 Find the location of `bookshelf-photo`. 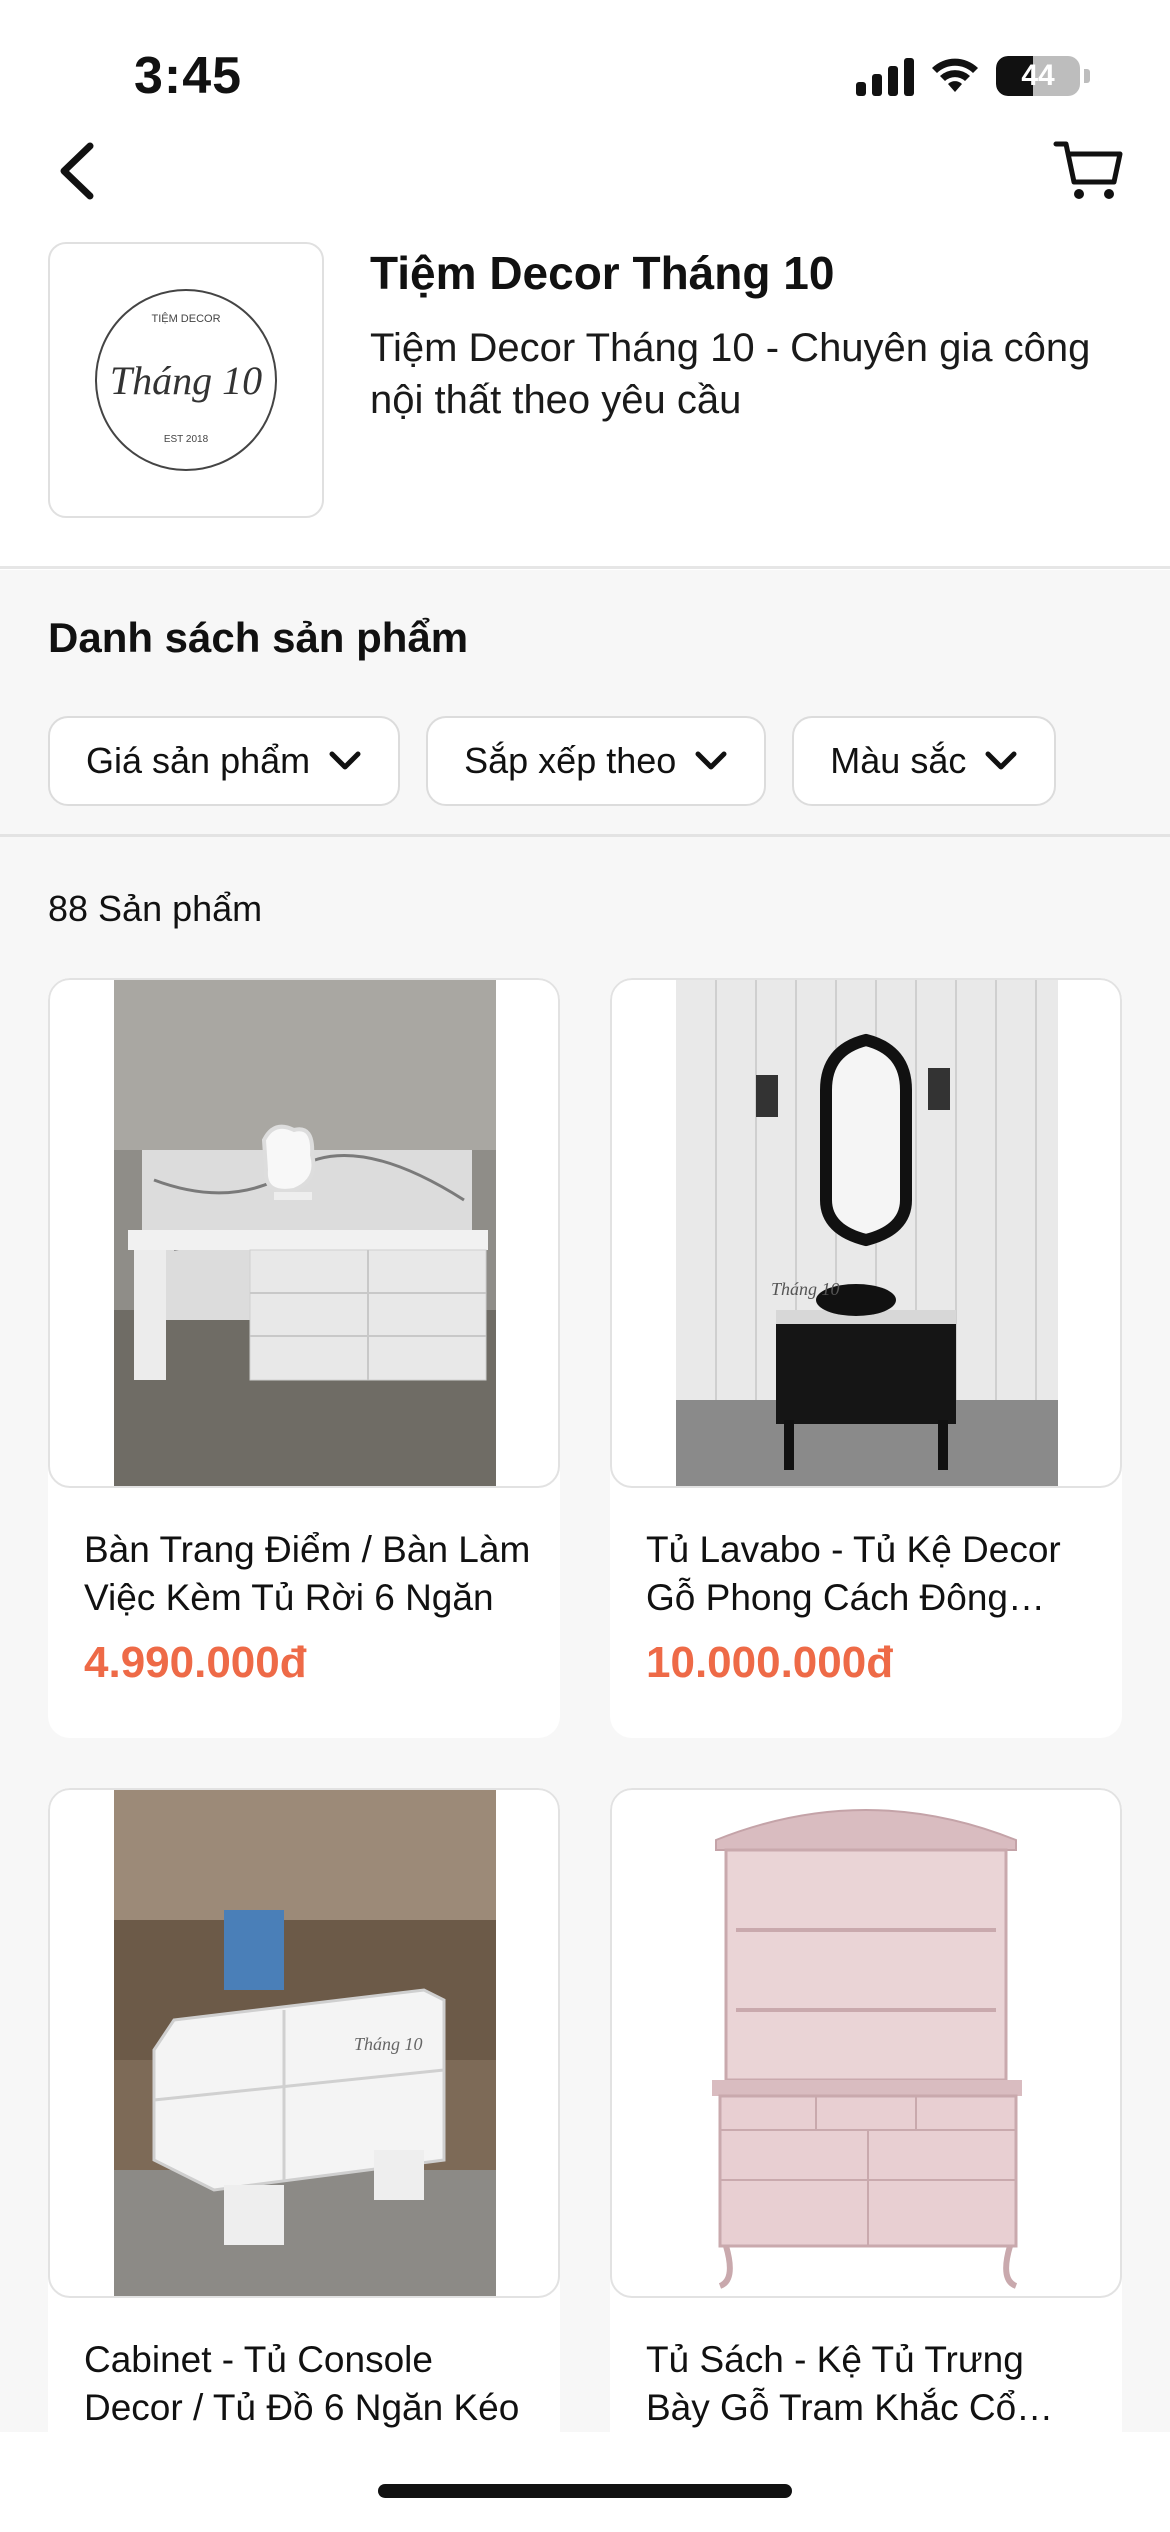

bookshelf-photo is located at coordinates (867, 2043).